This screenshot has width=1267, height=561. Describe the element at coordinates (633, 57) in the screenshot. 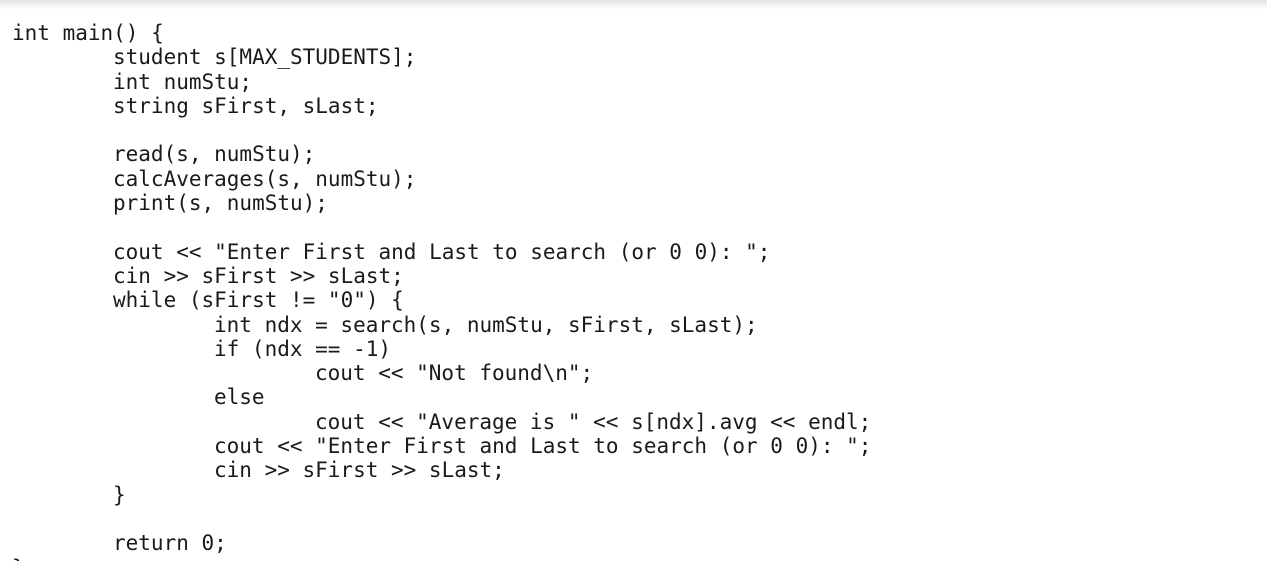

I see `code-line: student s[MAX_STUDENTS];` at that location.